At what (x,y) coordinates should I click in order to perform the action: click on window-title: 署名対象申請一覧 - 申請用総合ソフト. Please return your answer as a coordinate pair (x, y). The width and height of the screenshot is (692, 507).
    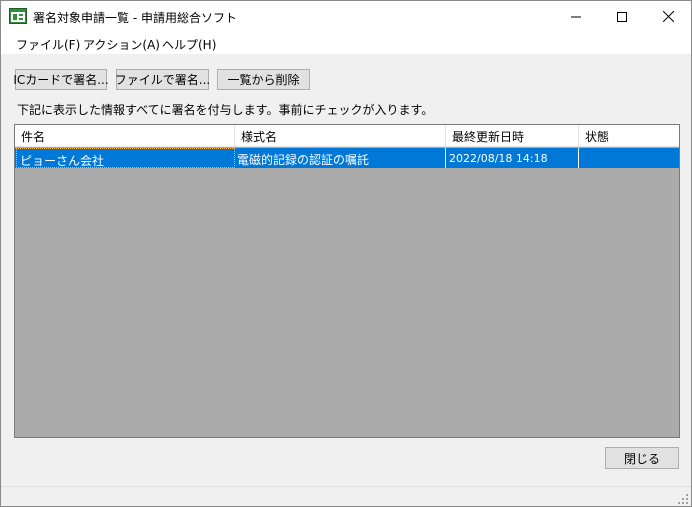
    Looking at the image, I should click on (135, 18).